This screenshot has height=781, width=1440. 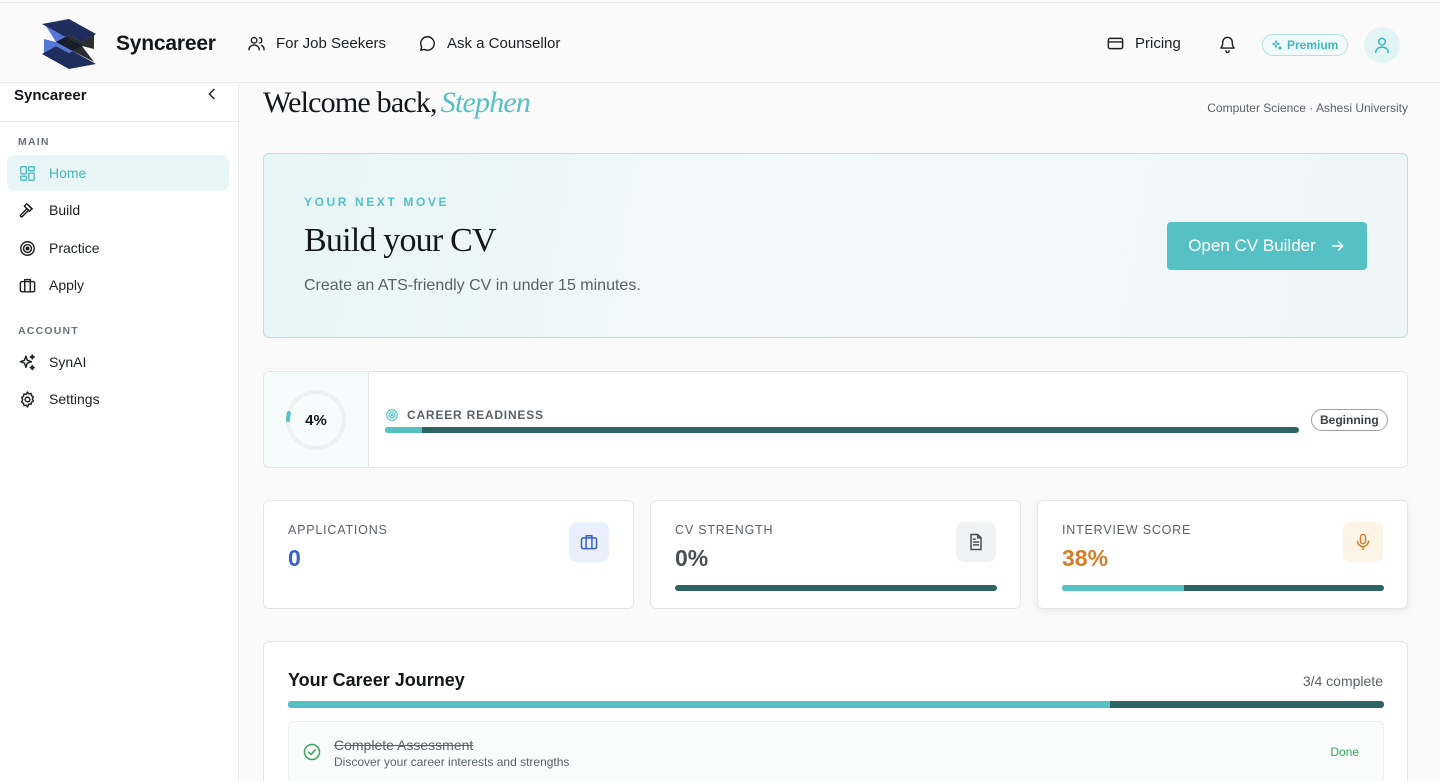 I want to click on stat-value: 38%, so click(x=1085, y=558).